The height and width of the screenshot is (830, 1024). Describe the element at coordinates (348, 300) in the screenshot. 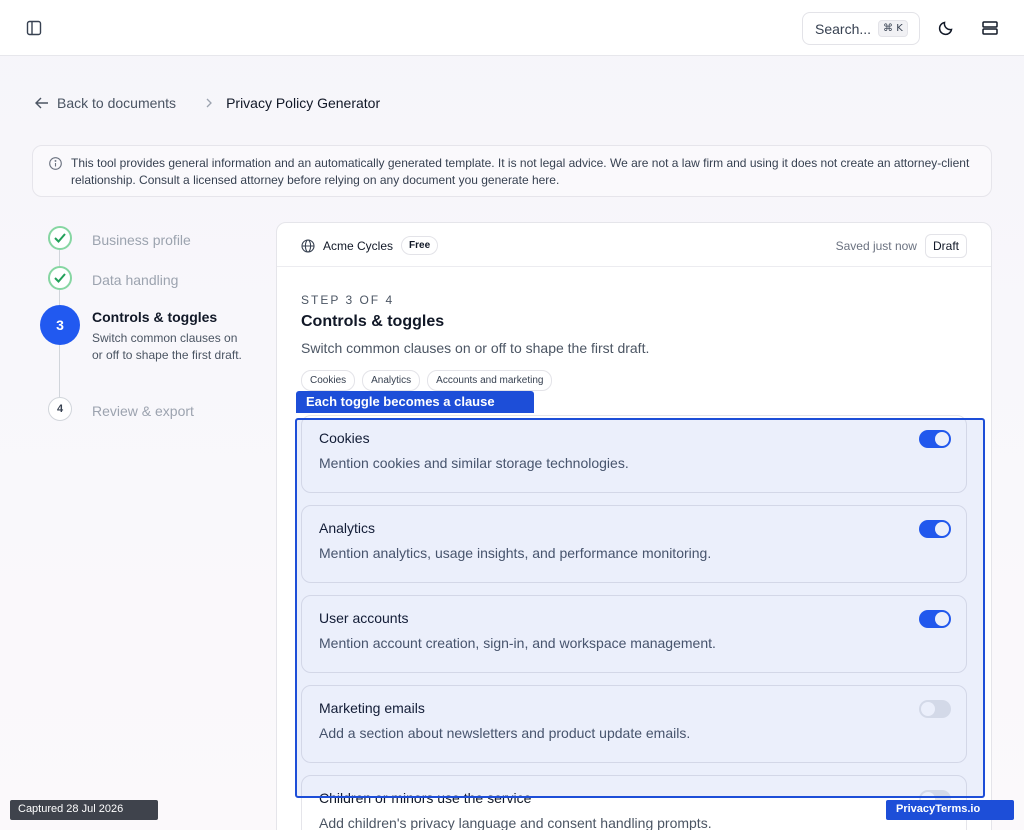

I see `step-kicker: STEP 3 OF 4` at that location.